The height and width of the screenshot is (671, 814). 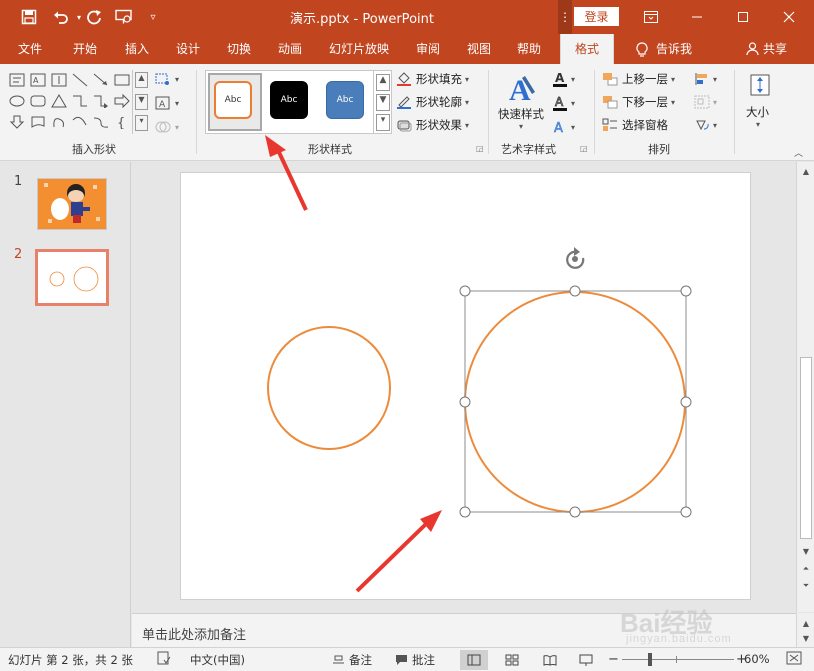 What do you see at coordinates (353, 364) in the screenshot?
I see `annotation-arrows` at bounding box center [353, 364].